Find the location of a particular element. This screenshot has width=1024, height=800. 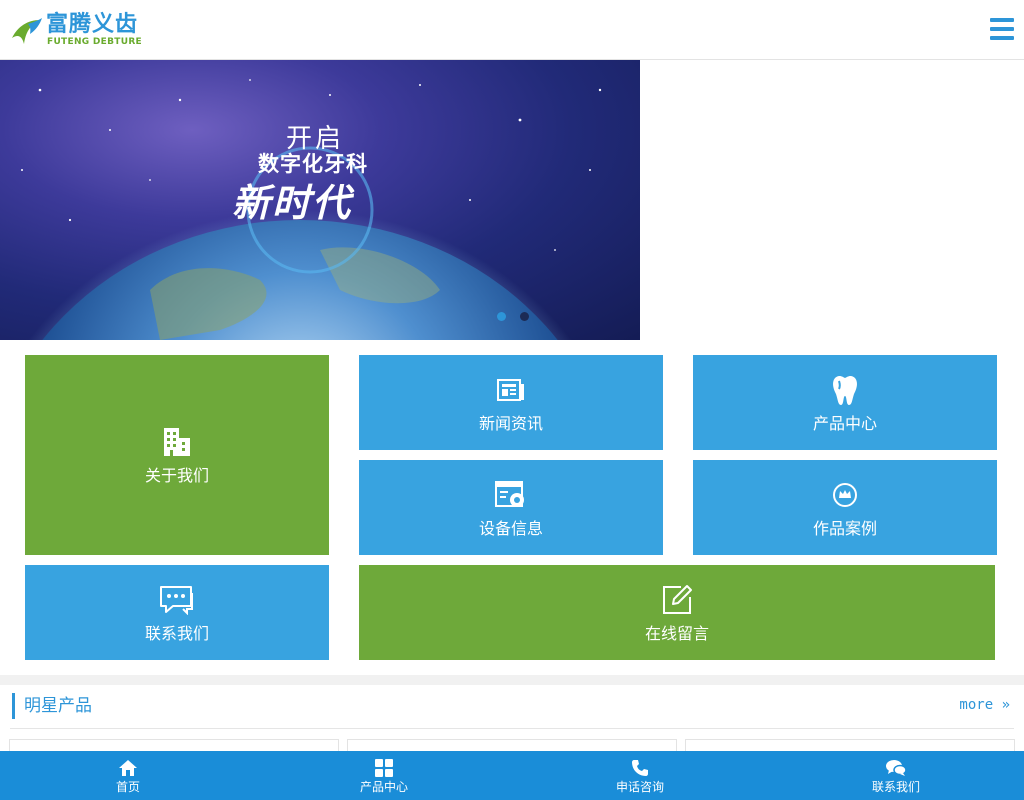

header: 富腾义齿 FUTENG DEBTURE is located at coordinates (512, 30).